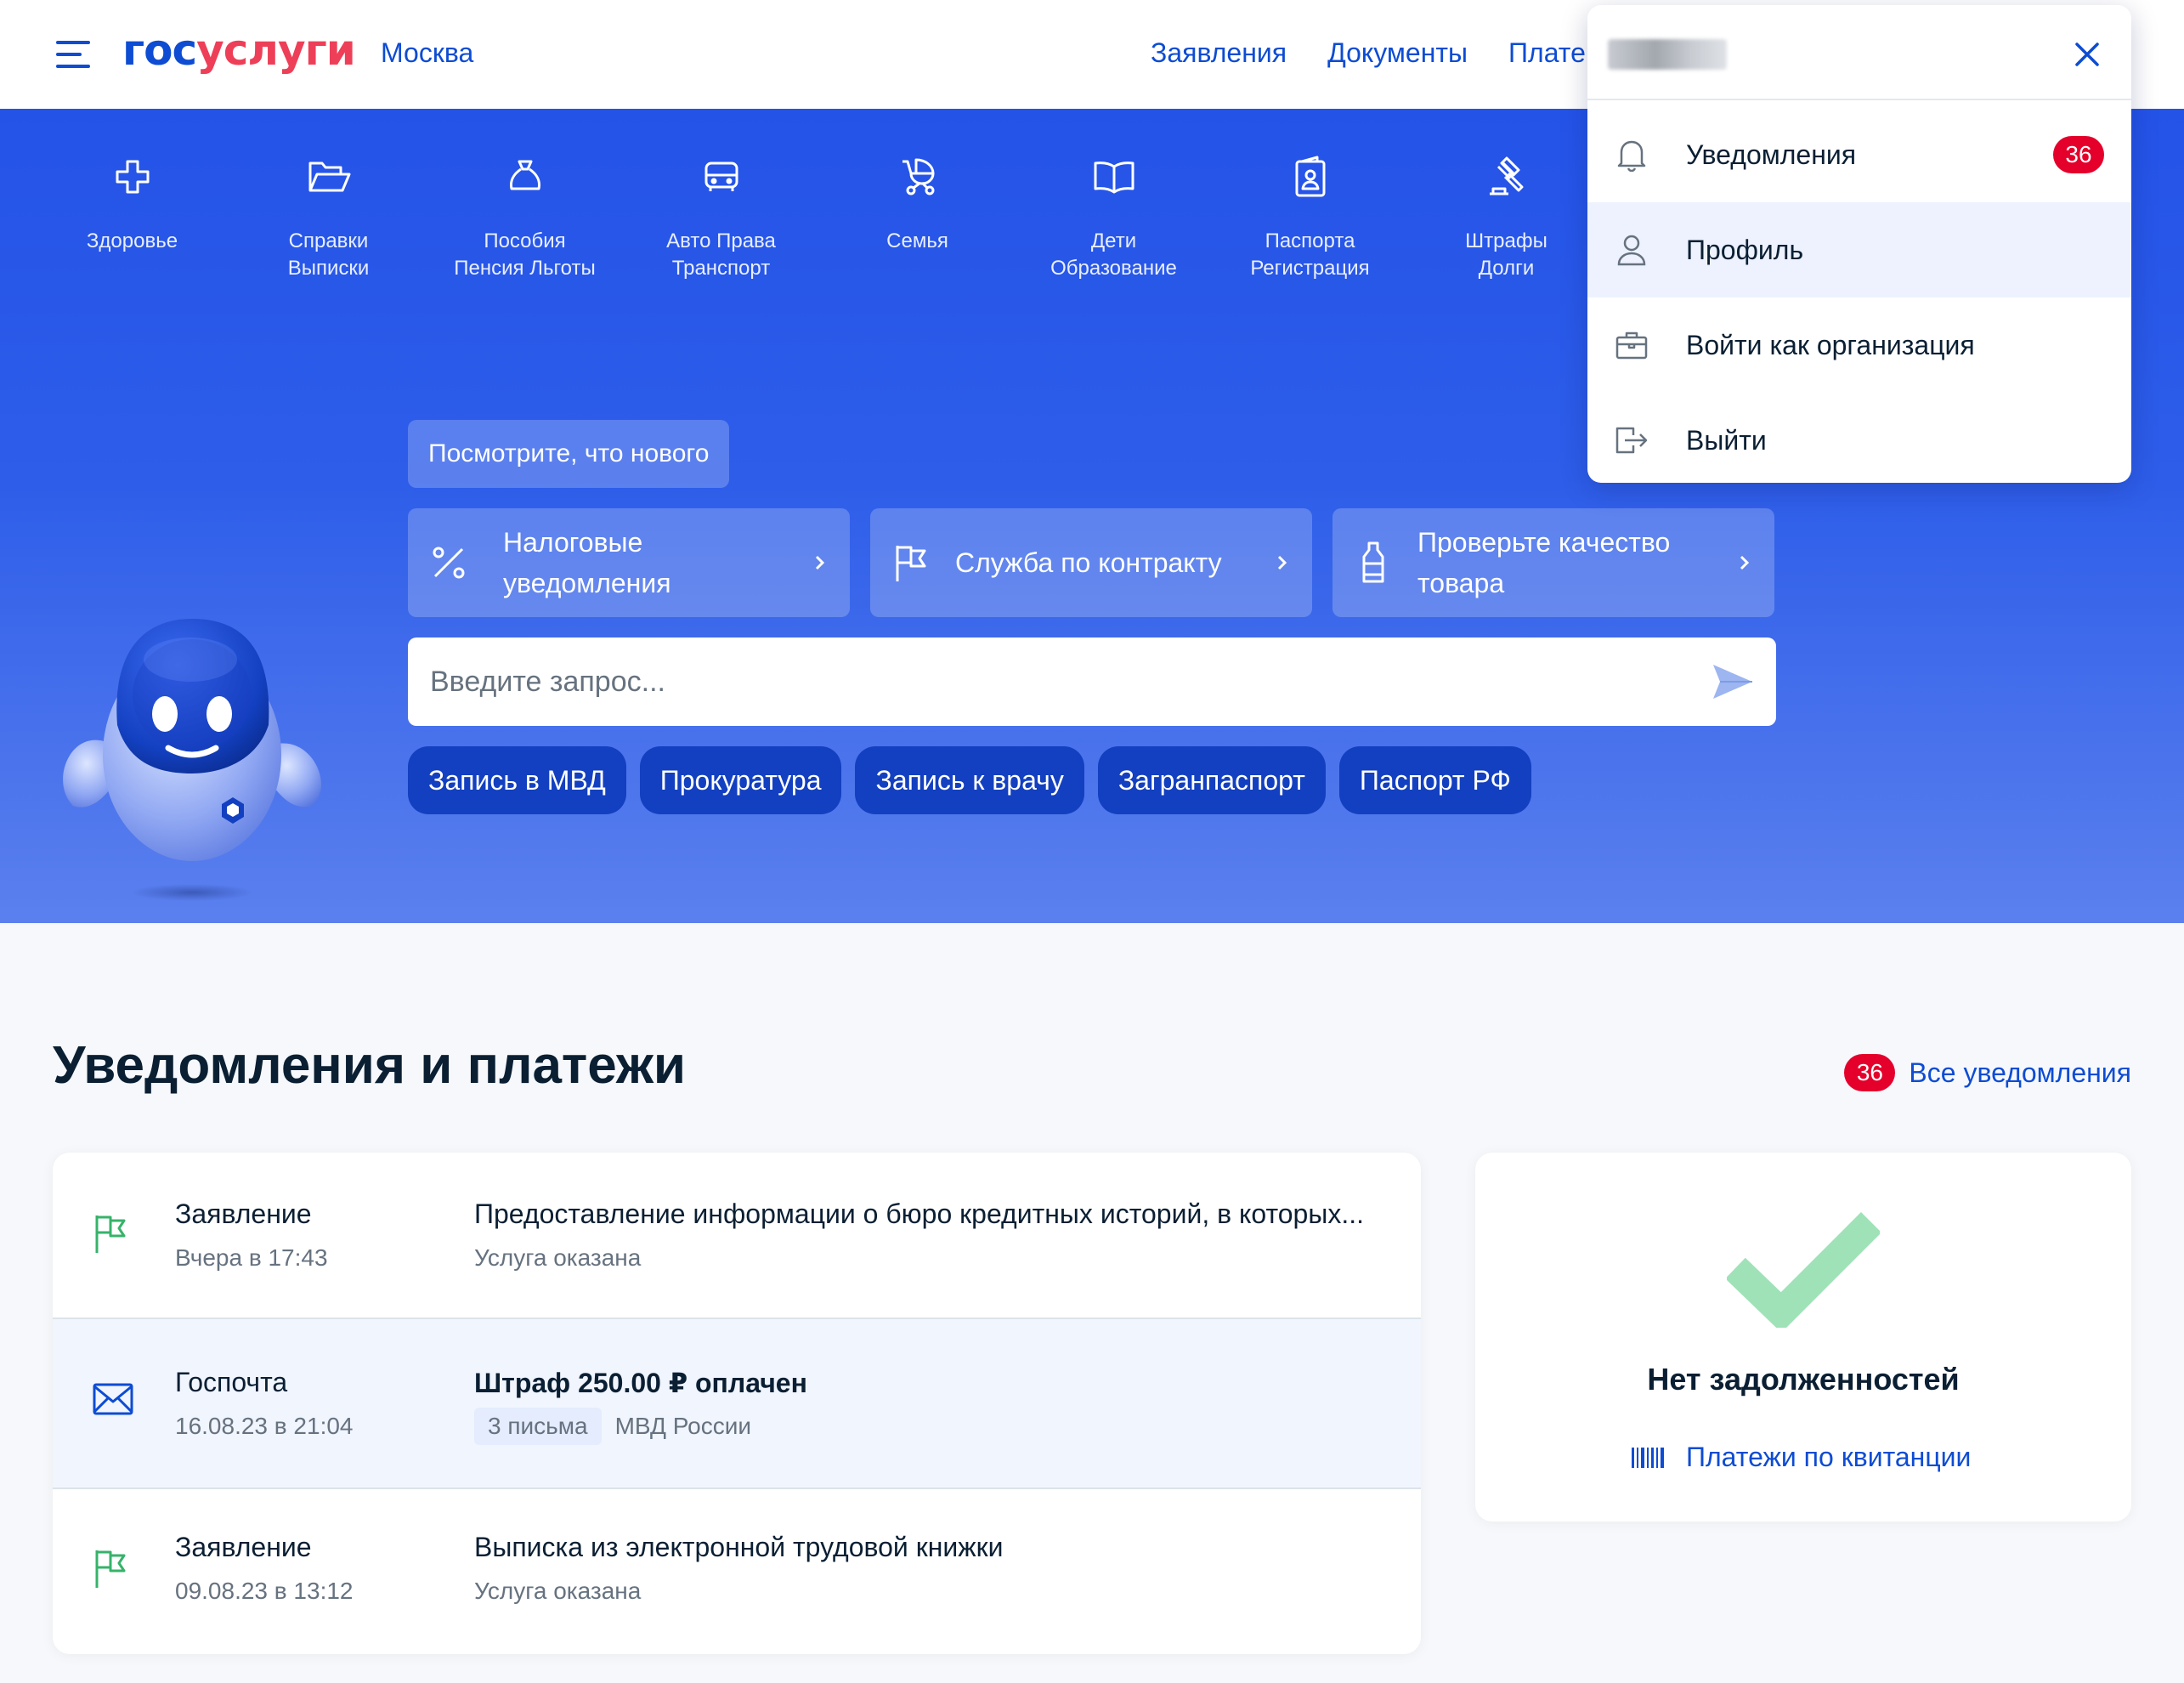 Image resolution: width=2184 pixels, height=1683 pixels. I want to click on item-date: Вчера в 17:43, so click(251, 1257).